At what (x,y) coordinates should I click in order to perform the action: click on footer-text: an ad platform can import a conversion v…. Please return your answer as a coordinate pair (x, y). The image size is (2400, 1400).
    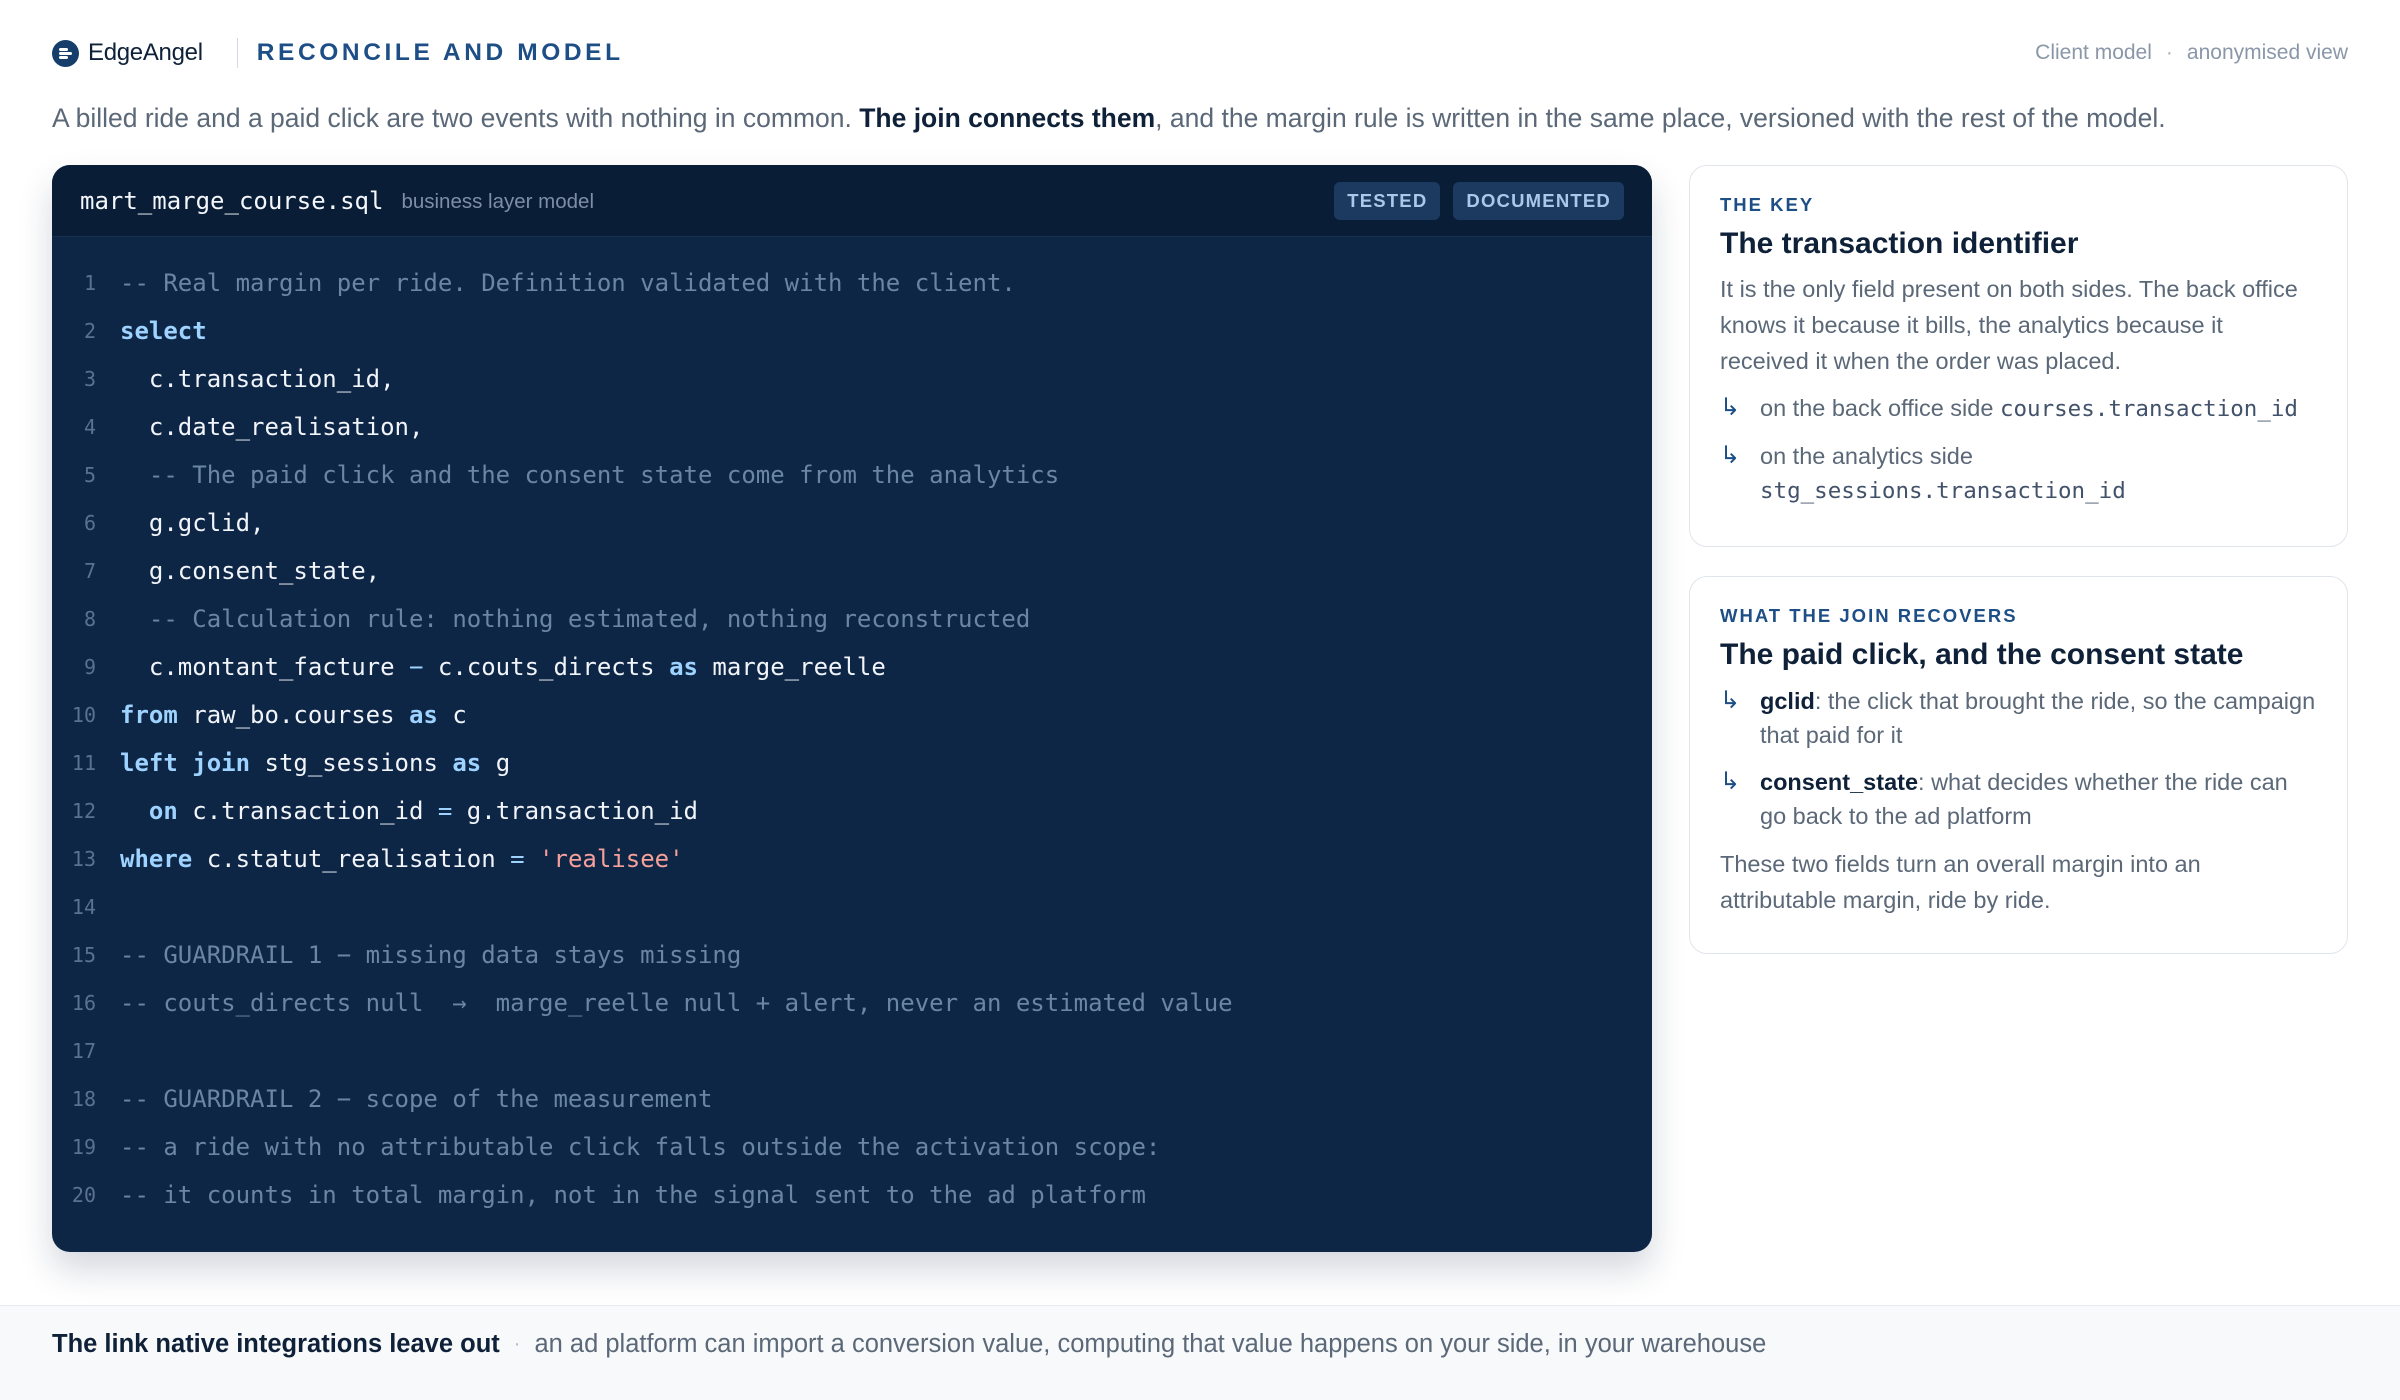
    Looking at the image, I should click on (1150, 1343).